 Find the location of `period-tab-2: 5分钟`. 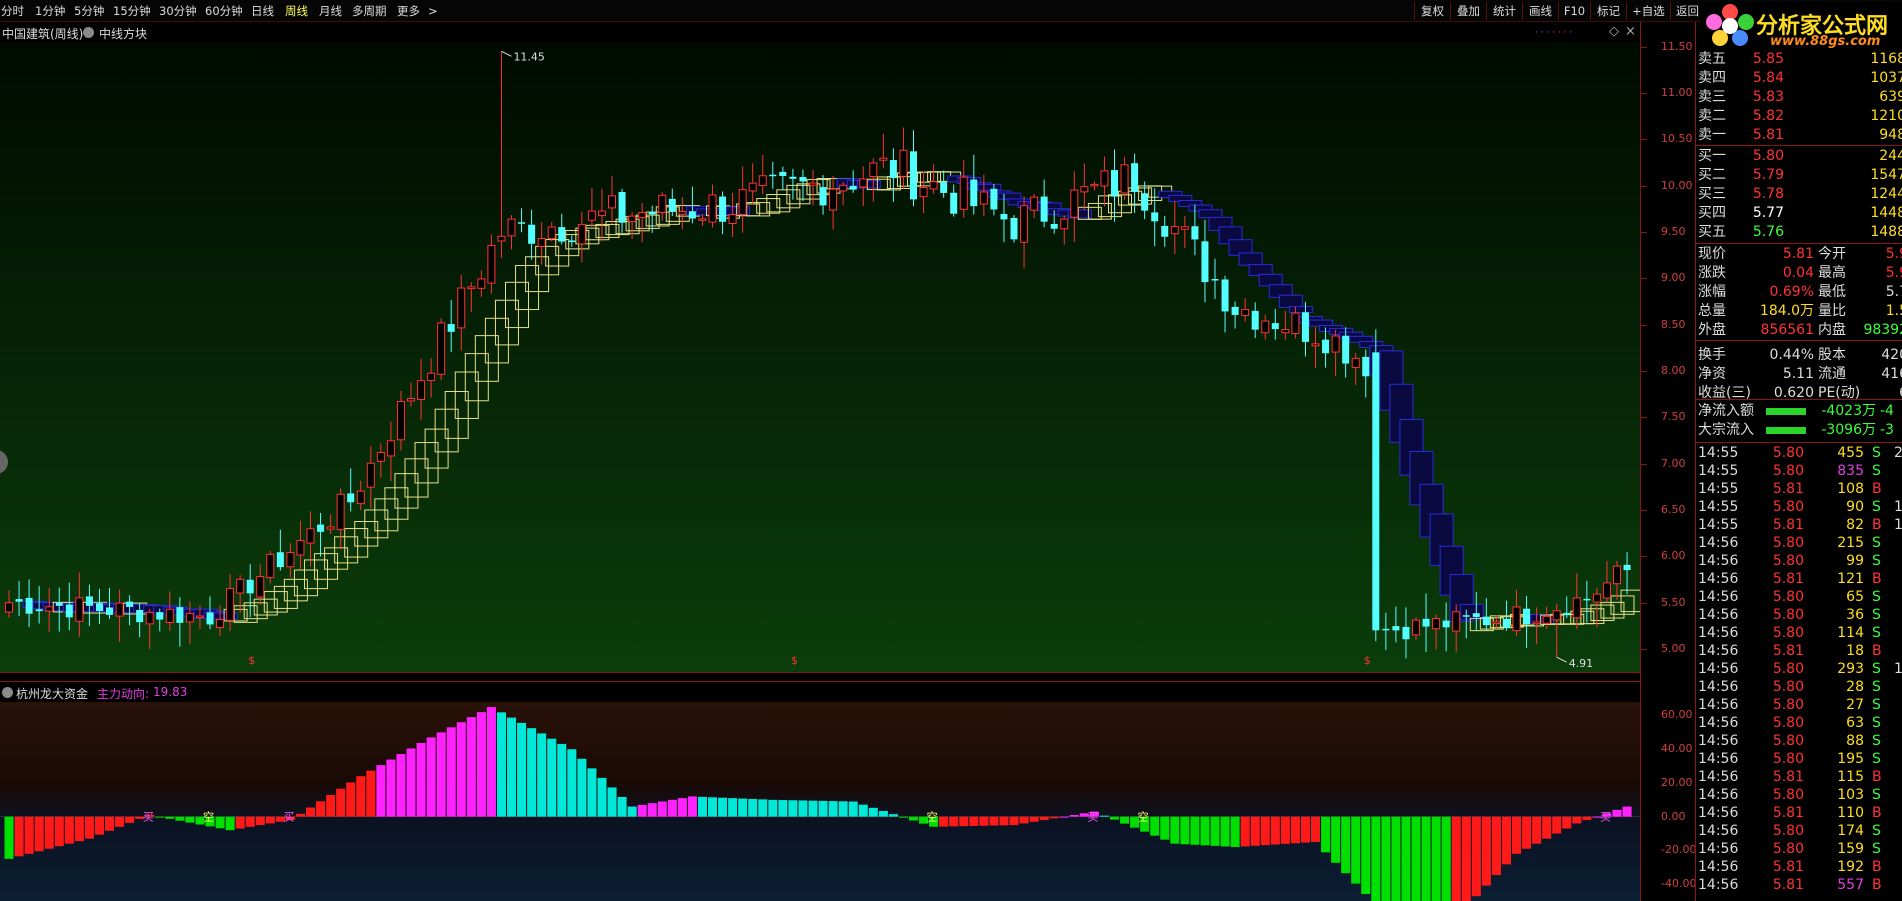

period-tab-2: 5分钟 is located at coordinates (89, 11).